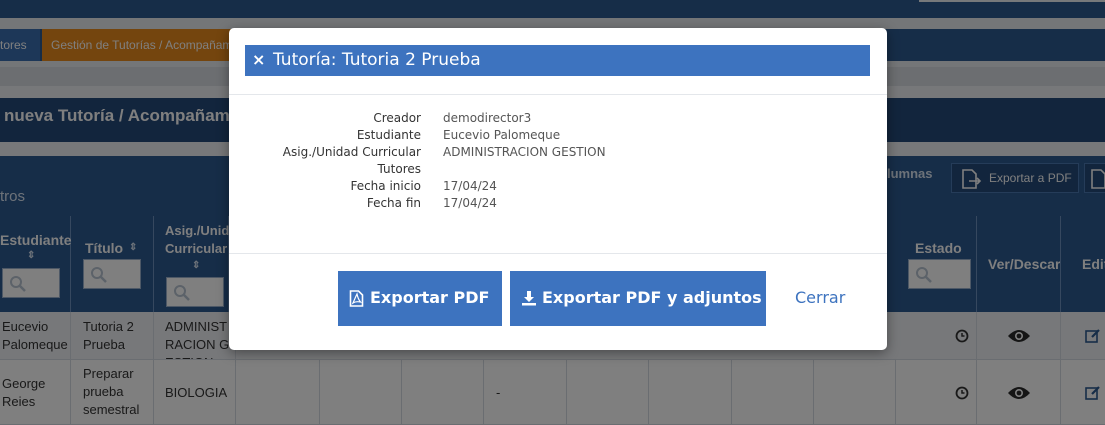 The image size is (1105, 425). I want to click on close-button: Cerrar, so click(820, 297).